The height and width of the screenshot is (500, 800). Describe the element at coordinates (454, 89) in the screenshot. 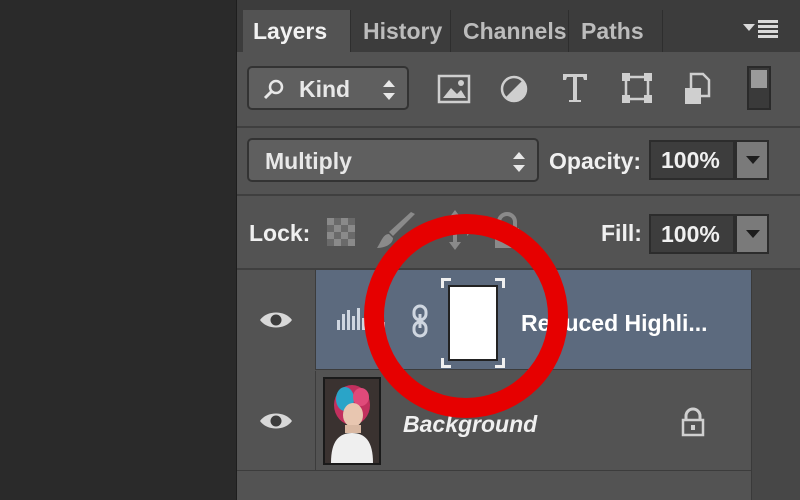

I see `pixel-layer-filter-icon` at that location.